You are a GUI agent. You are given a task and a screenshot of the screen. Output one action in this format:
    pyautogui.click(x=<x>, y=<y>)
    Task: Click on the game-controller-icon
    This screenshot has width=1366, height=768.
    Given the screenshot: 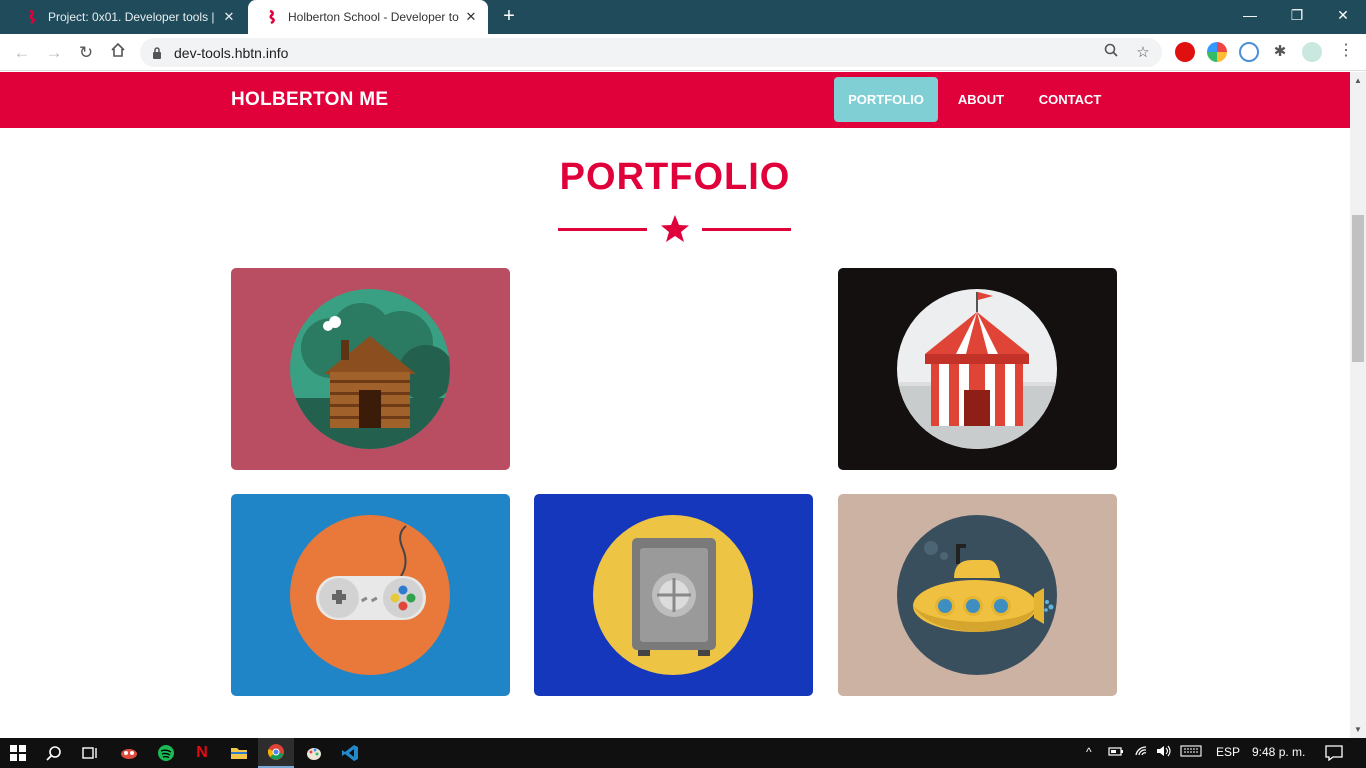 What is the action you would take?
    pyautogui.click(x=370, y=595)
    